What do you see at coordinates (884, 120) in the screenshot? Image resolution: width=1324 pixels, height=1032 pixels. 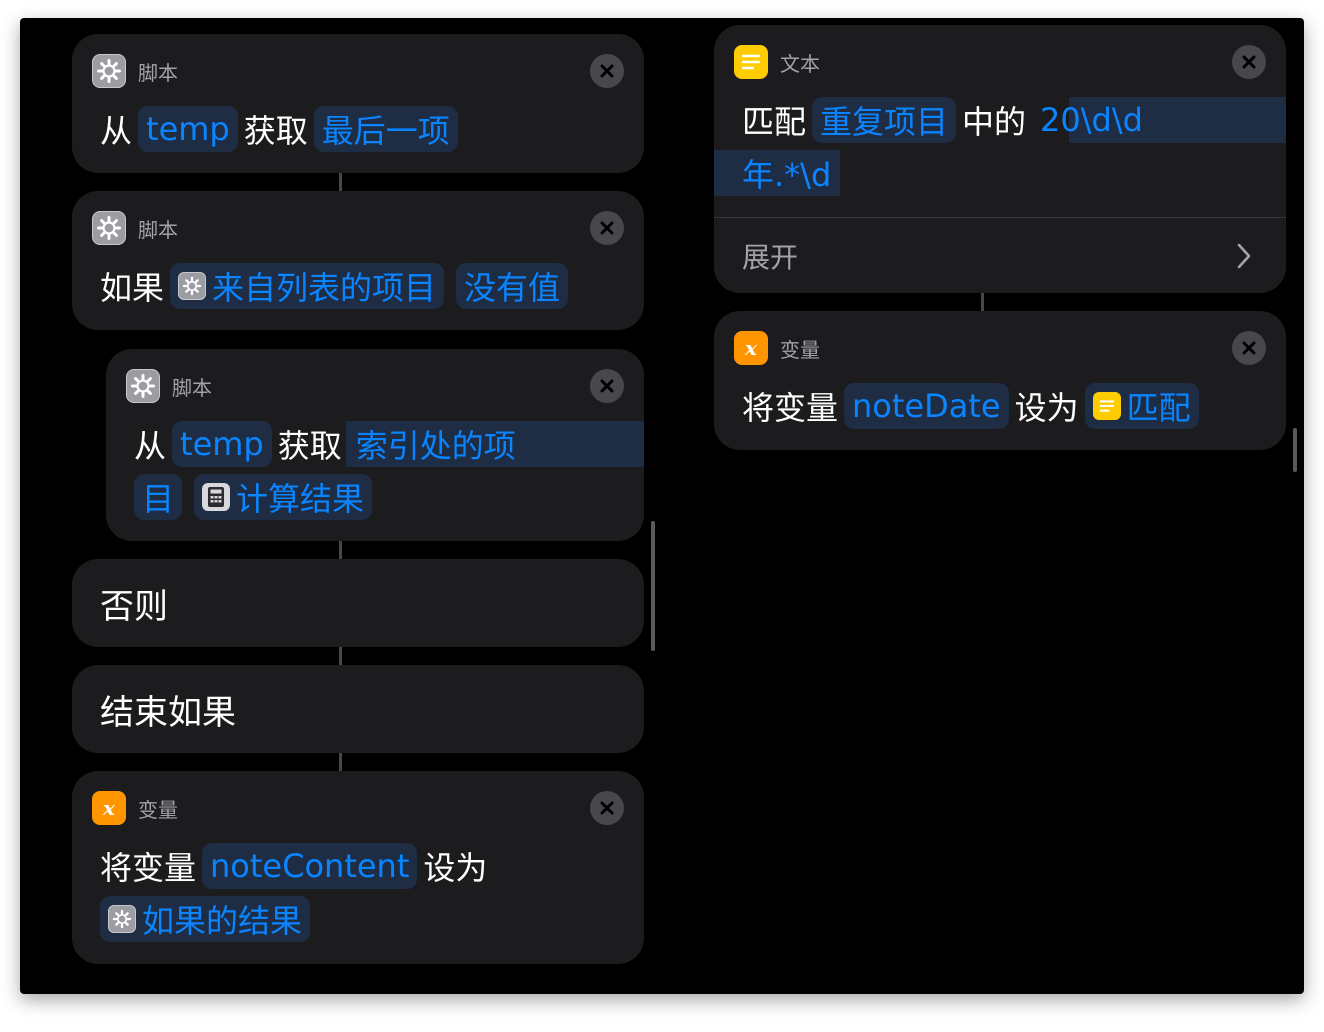 I see `pattern-source-token: 重复项目` at bounding box center [884, 120].